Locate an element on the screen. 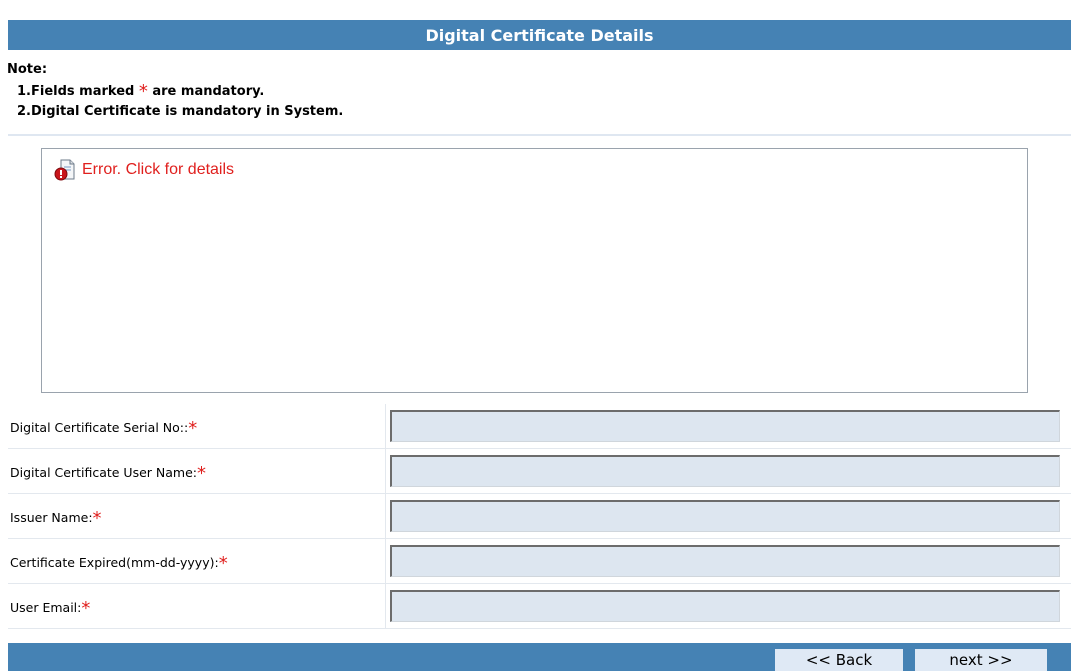 The image size is (1071, 671). note-line-1-prefix: 1.Fields marked is located at coordinates (76, 91).